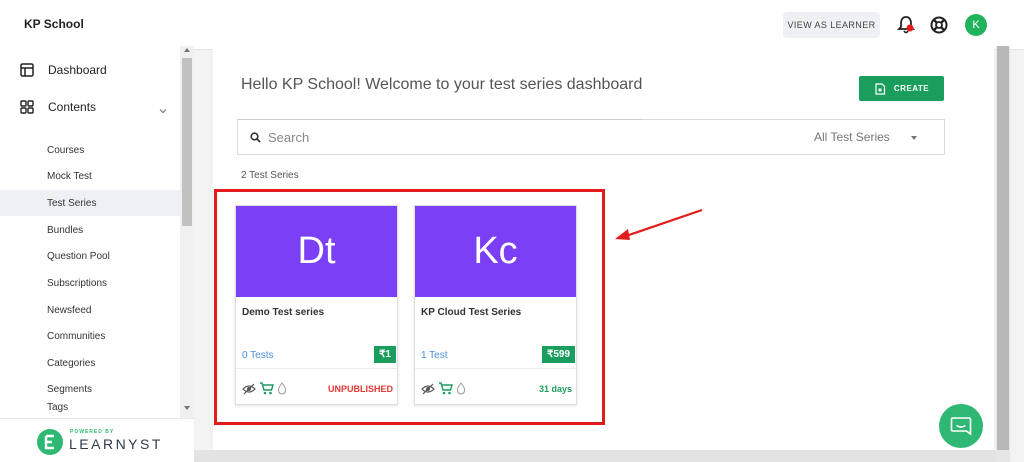  Describe the element at coordinates (90, 336) in the screenshot. I see `sidebar-item-communities: Communities` at that location.